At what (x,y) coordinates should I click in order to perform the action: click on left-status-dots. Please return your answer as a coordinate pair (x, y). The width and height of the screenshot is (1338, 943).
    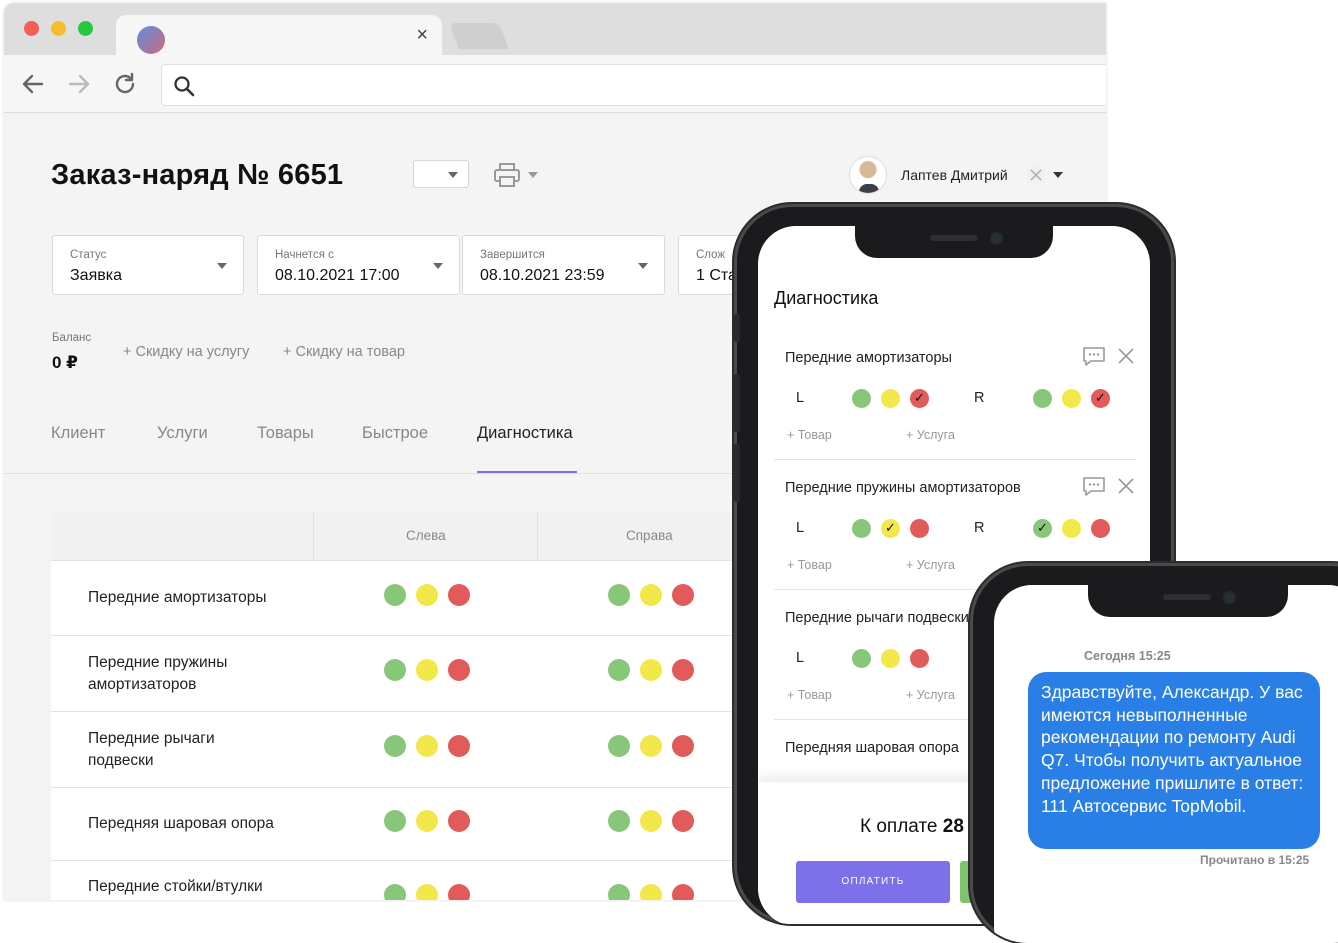
    Looking at the image, I should click on (890, 658).